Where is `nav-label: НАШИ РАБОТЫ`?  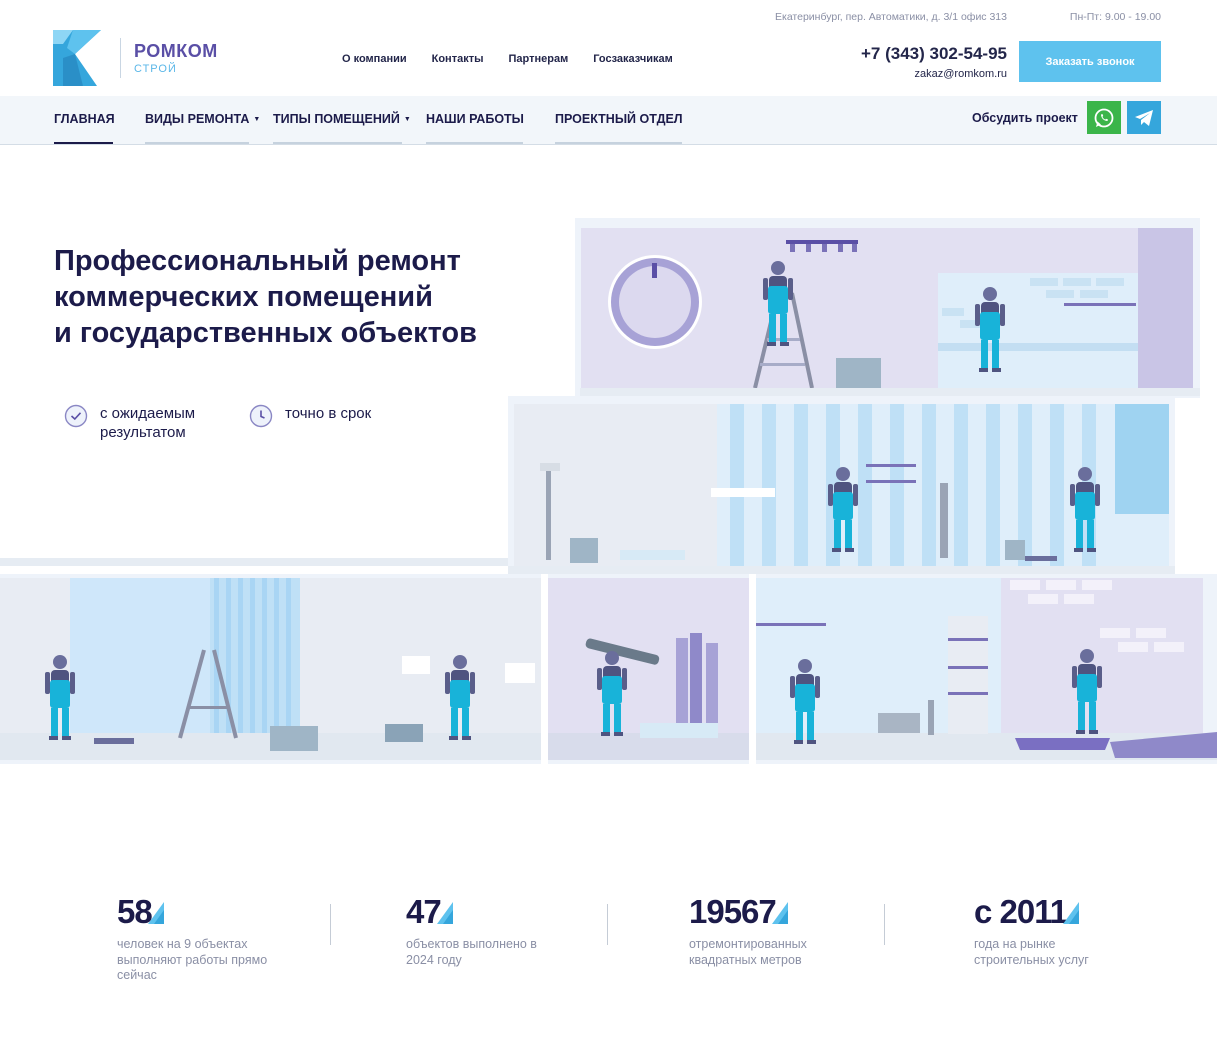 nav-label: НАШИ РАБОТЫ is located at coordinates (475, 119).